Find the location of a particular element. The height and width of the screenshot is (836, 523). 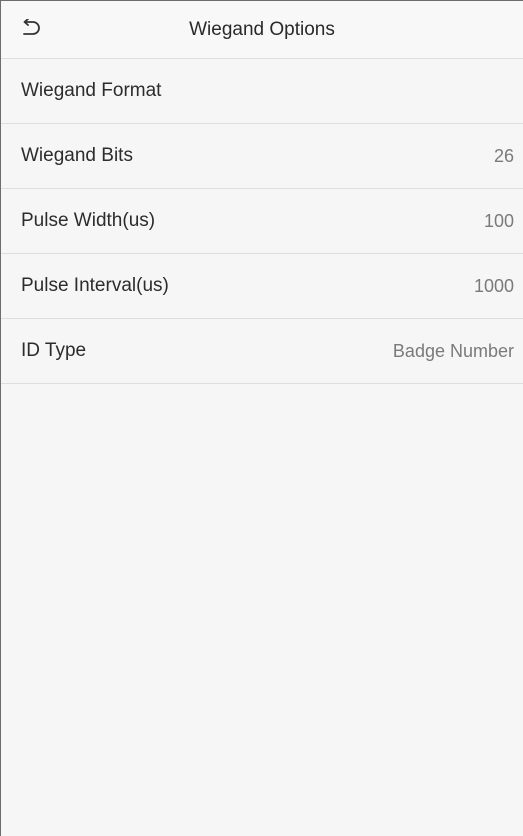

option-value: Badge Number is located at coordinates (453, 350).